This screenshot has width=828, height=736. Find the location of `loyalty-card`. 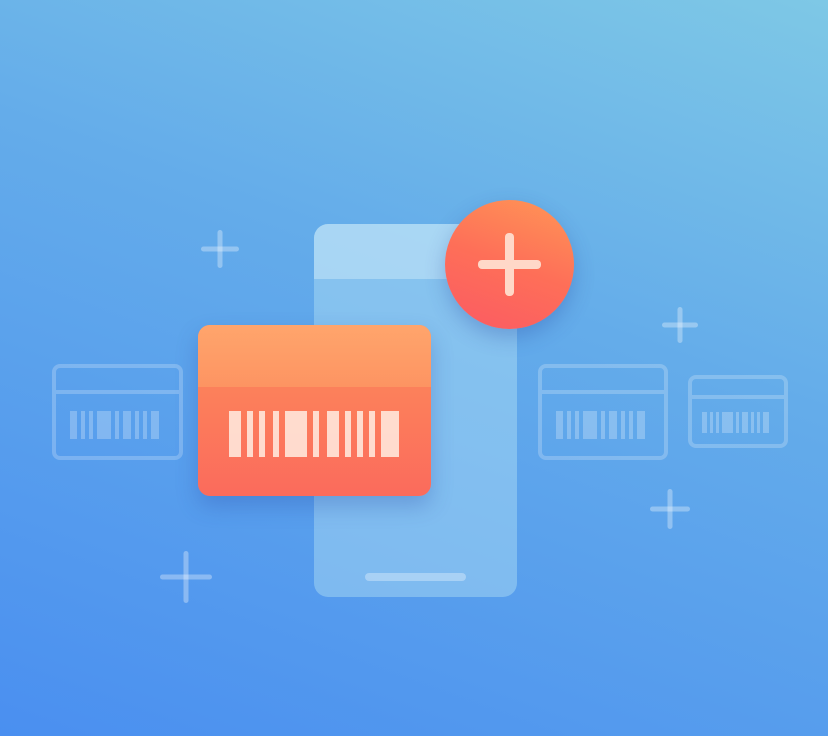

loyalty-card is located at coordinates (314, 410).